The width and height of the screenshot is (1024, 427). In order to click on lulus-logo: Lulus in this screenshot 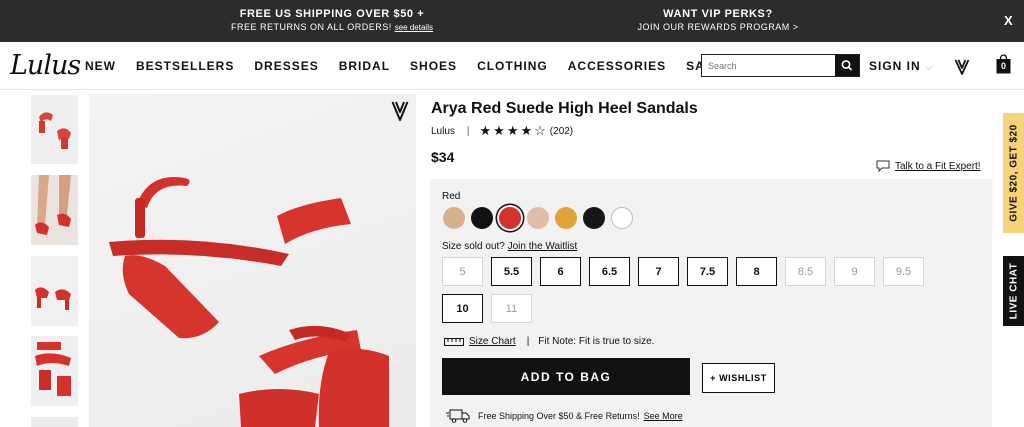, I will do `click(45, 65)`.